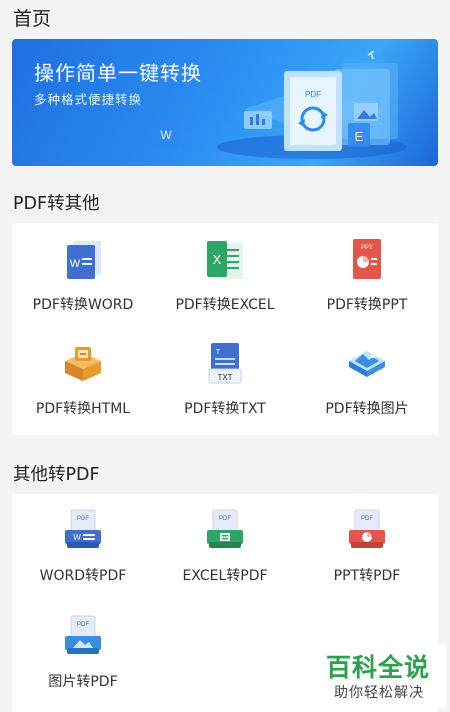 The height and width of the screenshot is (712, 450). What do you see at coordinates (83, 528) in the screenshot?
I see `word-to-pdf-icon: PDF W` at bounding box center [83, 528].